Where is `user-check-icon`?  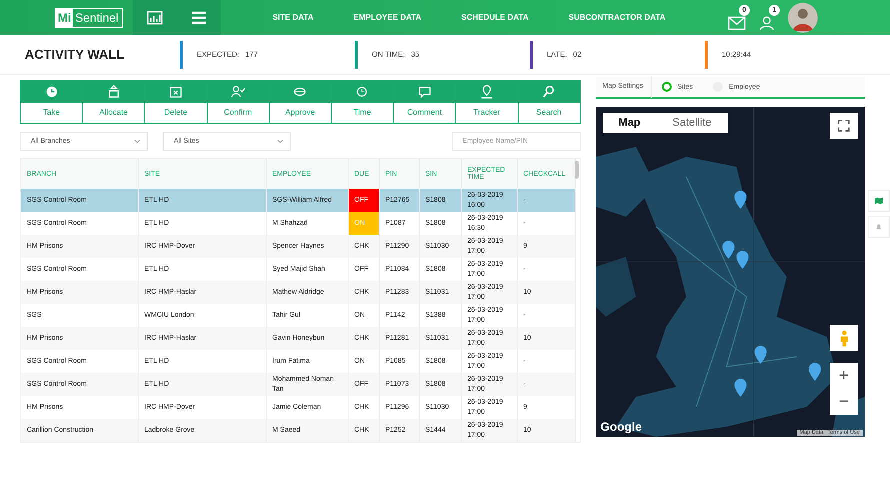 user-check-icon is located at coordinates (238, 92).